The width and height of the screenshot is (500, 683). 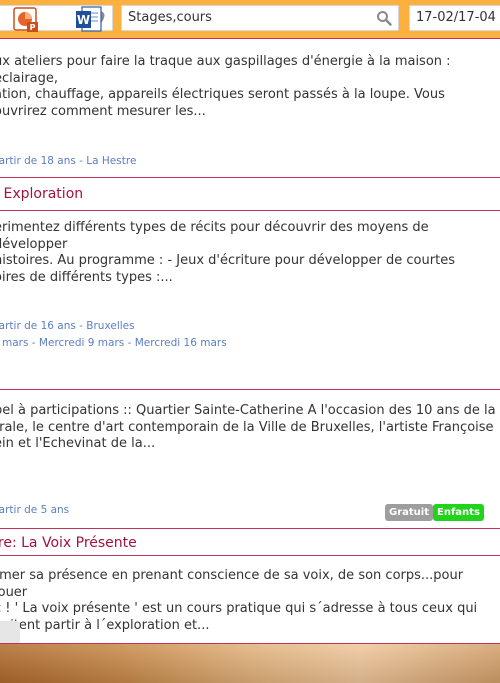 I want to click on taskbar, so click(x=250, y=663).